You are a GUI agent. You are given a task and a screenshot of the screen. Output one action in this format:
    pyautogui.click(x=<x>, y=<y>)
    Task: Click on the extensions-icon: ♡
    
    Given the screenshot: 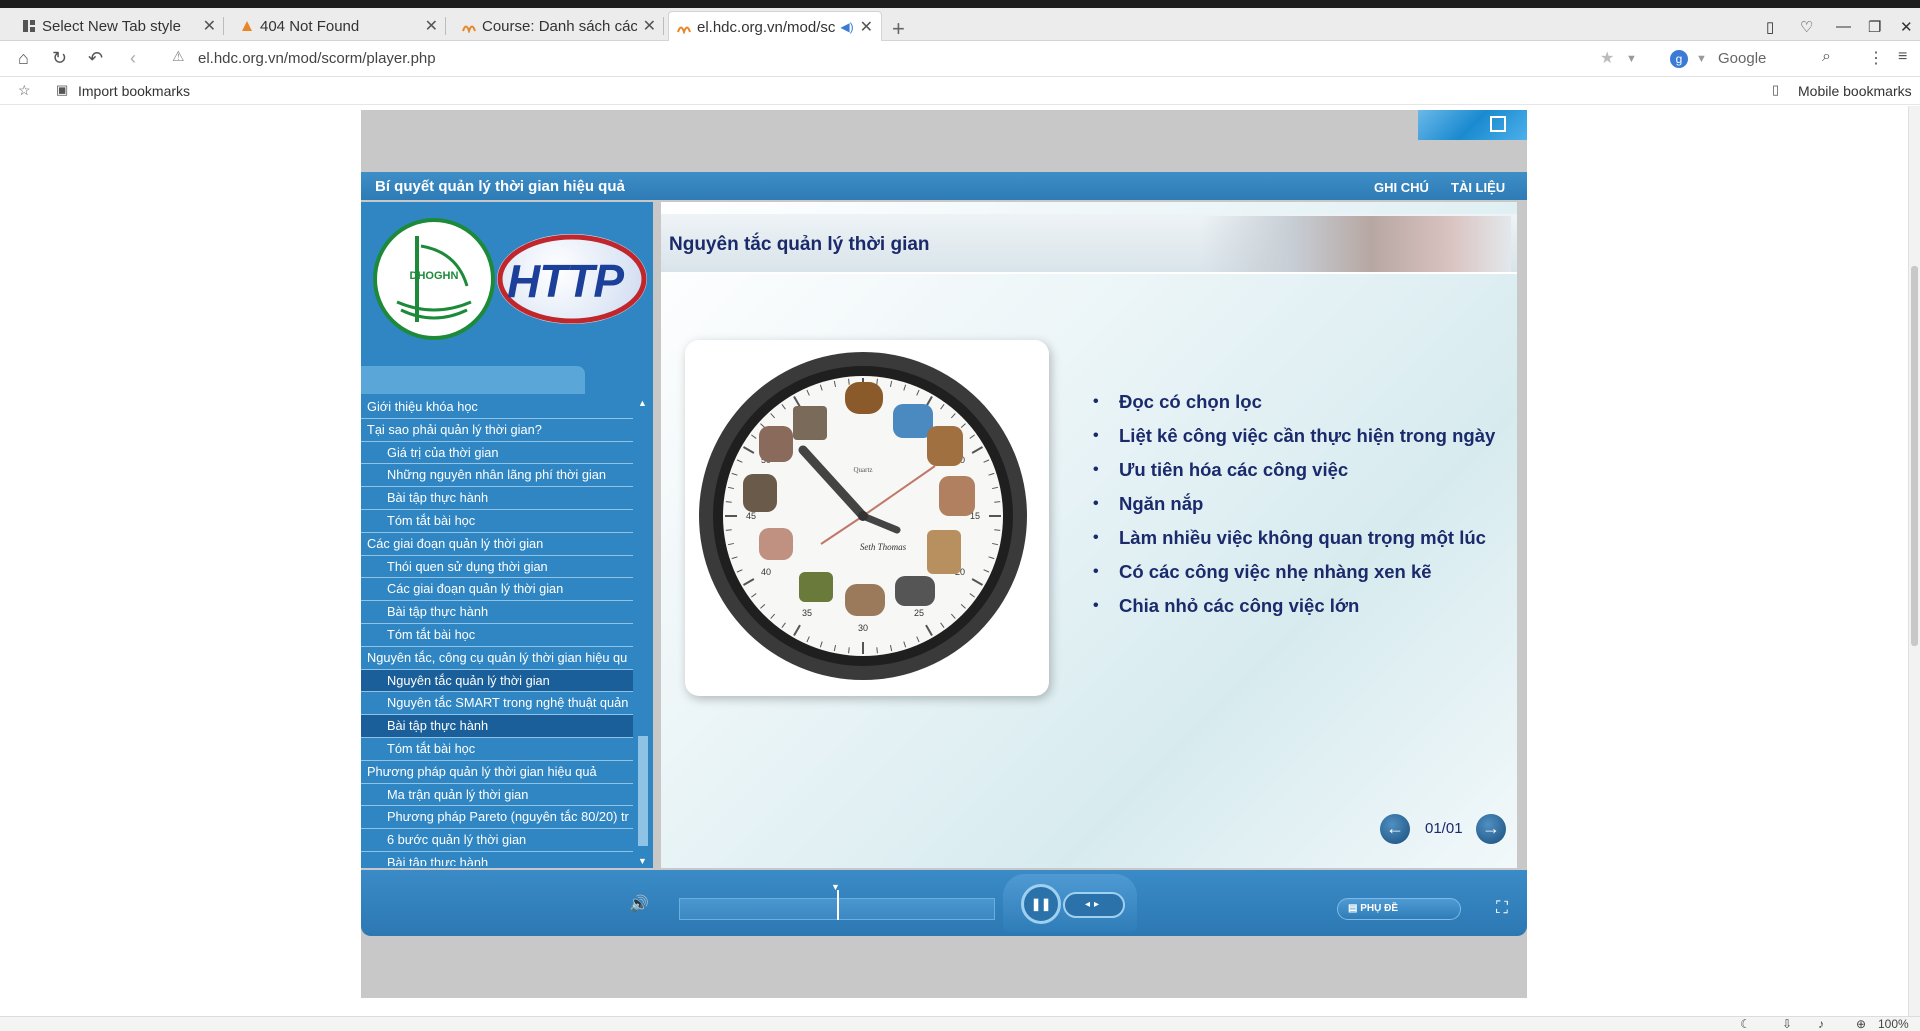 What is the action you would take?
    pyautogui.click(x=1806, y=27)
    